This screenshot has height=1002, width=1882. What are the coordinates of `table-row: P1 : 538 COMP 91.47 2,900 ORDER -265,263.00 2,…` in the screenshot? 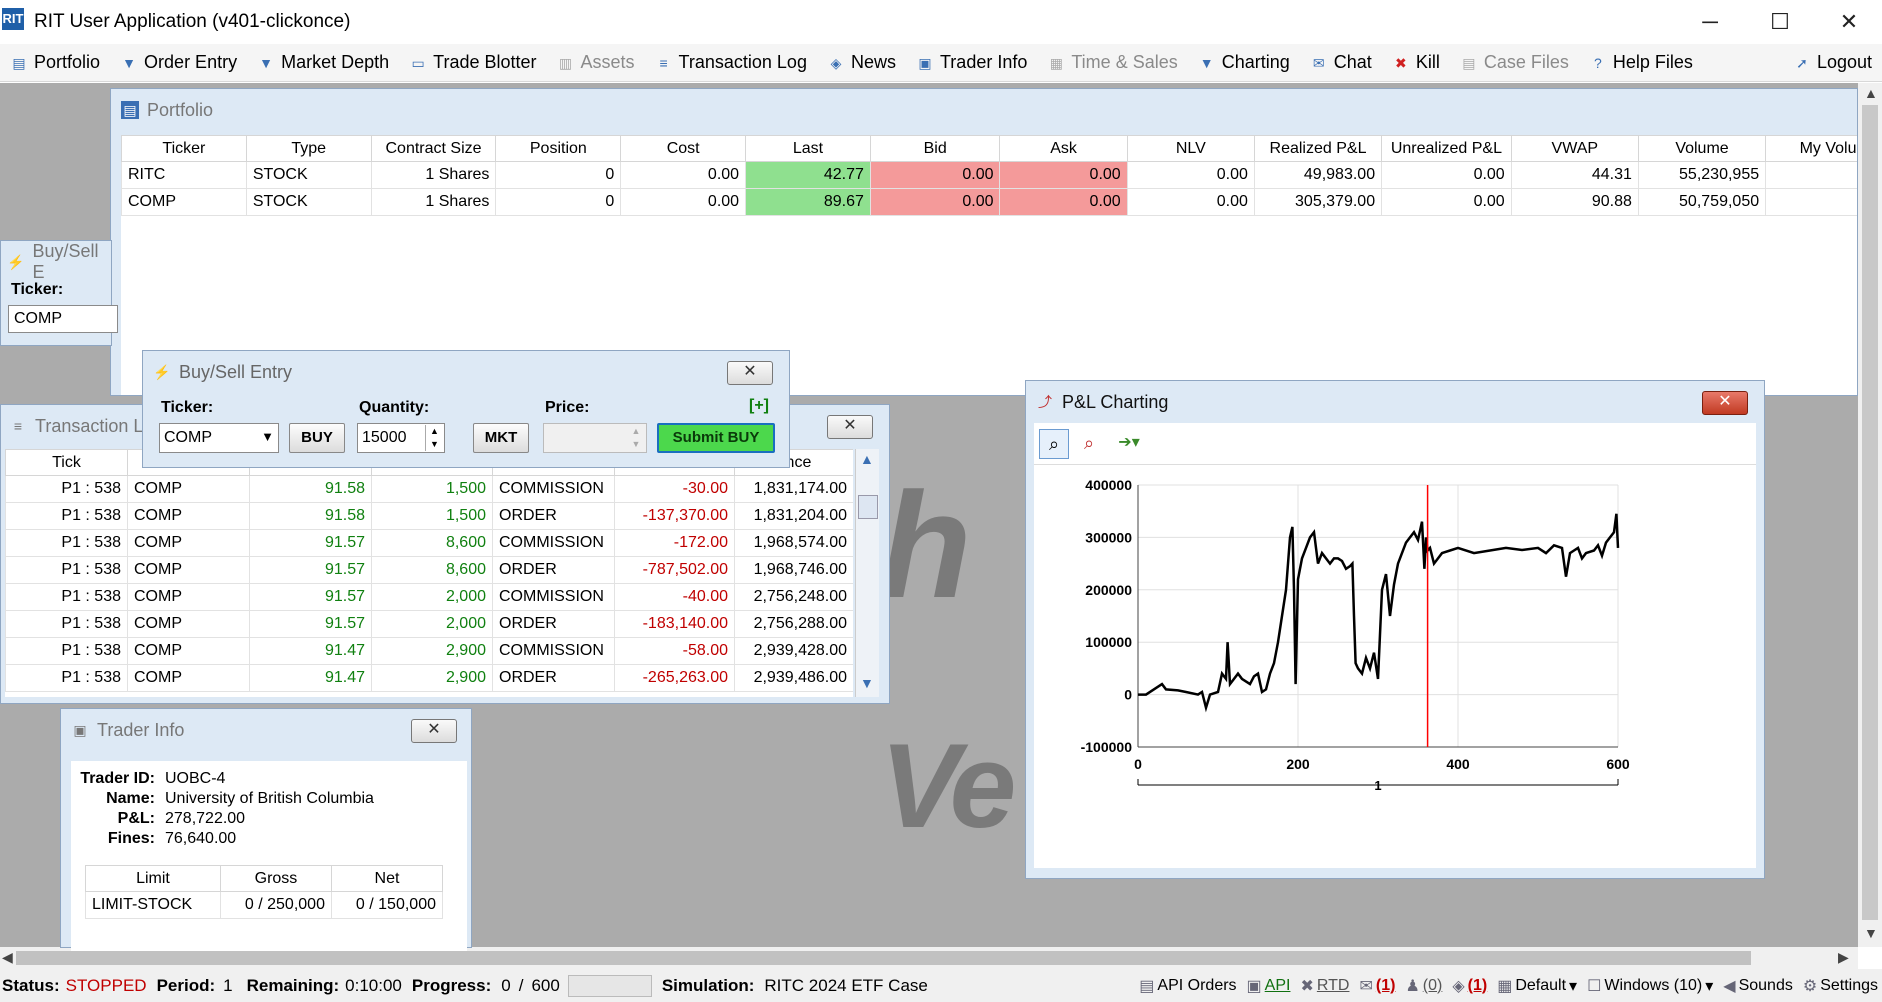 It's located at (429, 678).